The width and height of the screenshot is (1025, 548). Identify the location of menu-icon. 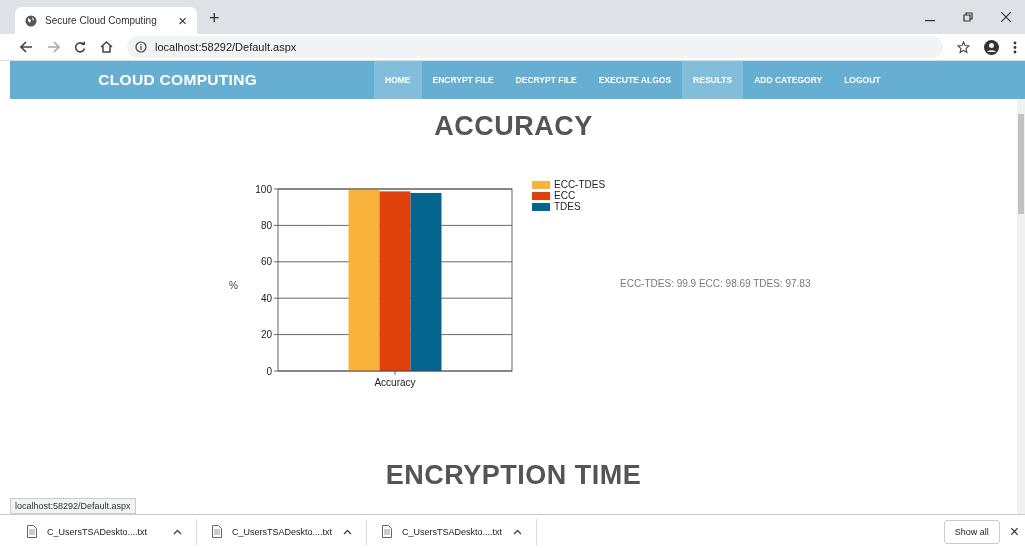
(1015, 47).